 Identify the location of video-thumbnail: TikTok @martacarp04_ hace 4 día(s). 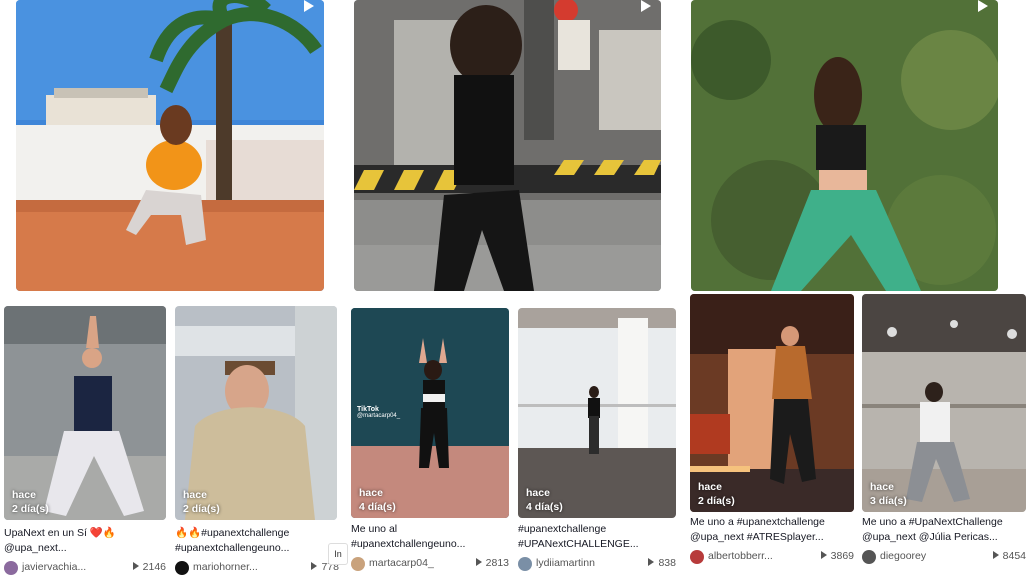
(430, 413).